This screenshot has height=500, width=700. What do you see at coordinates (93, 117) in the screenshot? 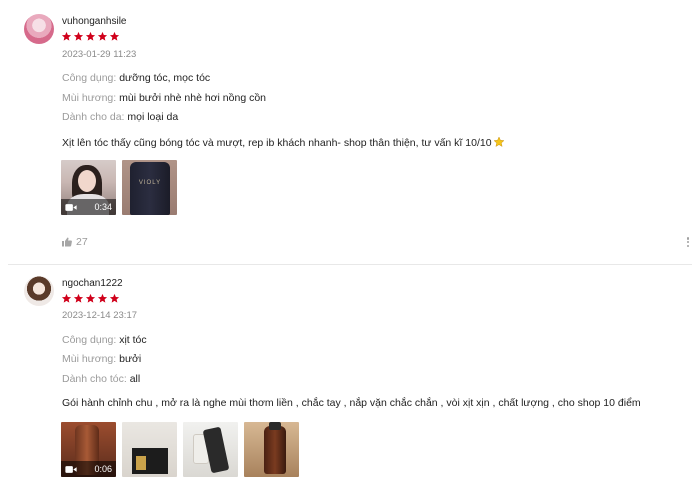
I see `attribute-label: Dành cho da:` at bounding box center [93, 117].